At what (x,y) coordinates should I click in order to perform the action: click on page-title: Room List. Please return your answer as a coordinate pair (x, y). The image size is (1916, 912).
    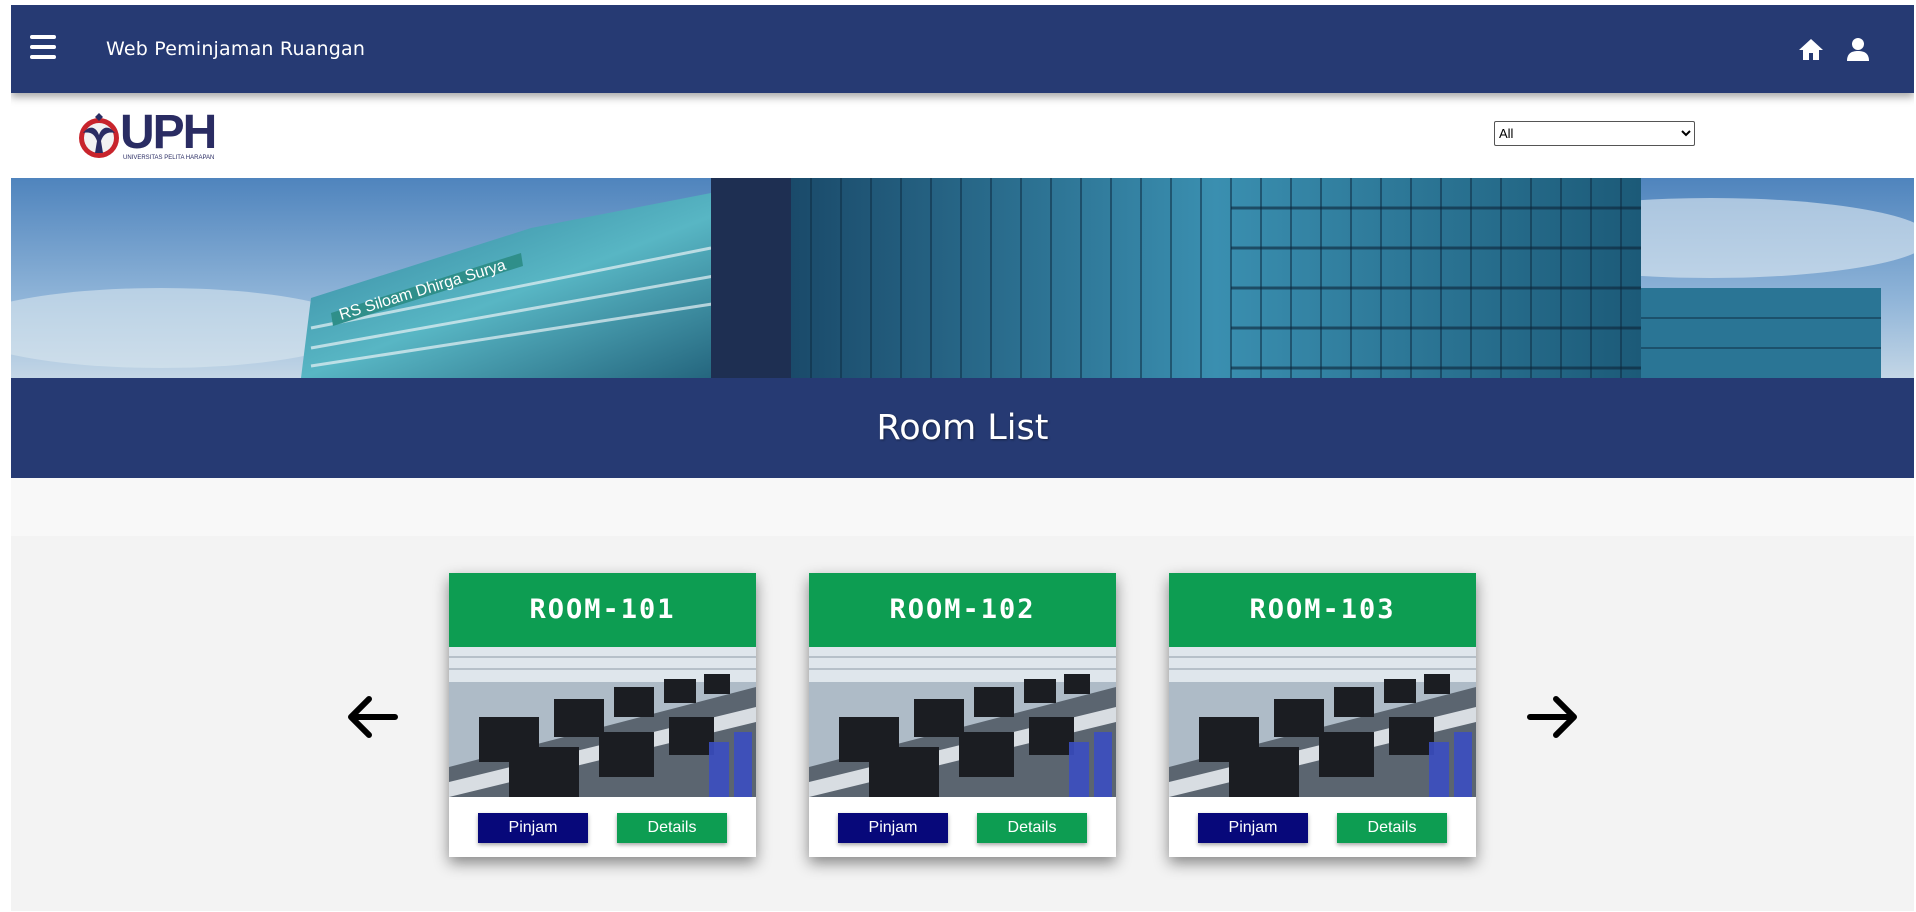
    Looking at the image, I should click on (962, 428).